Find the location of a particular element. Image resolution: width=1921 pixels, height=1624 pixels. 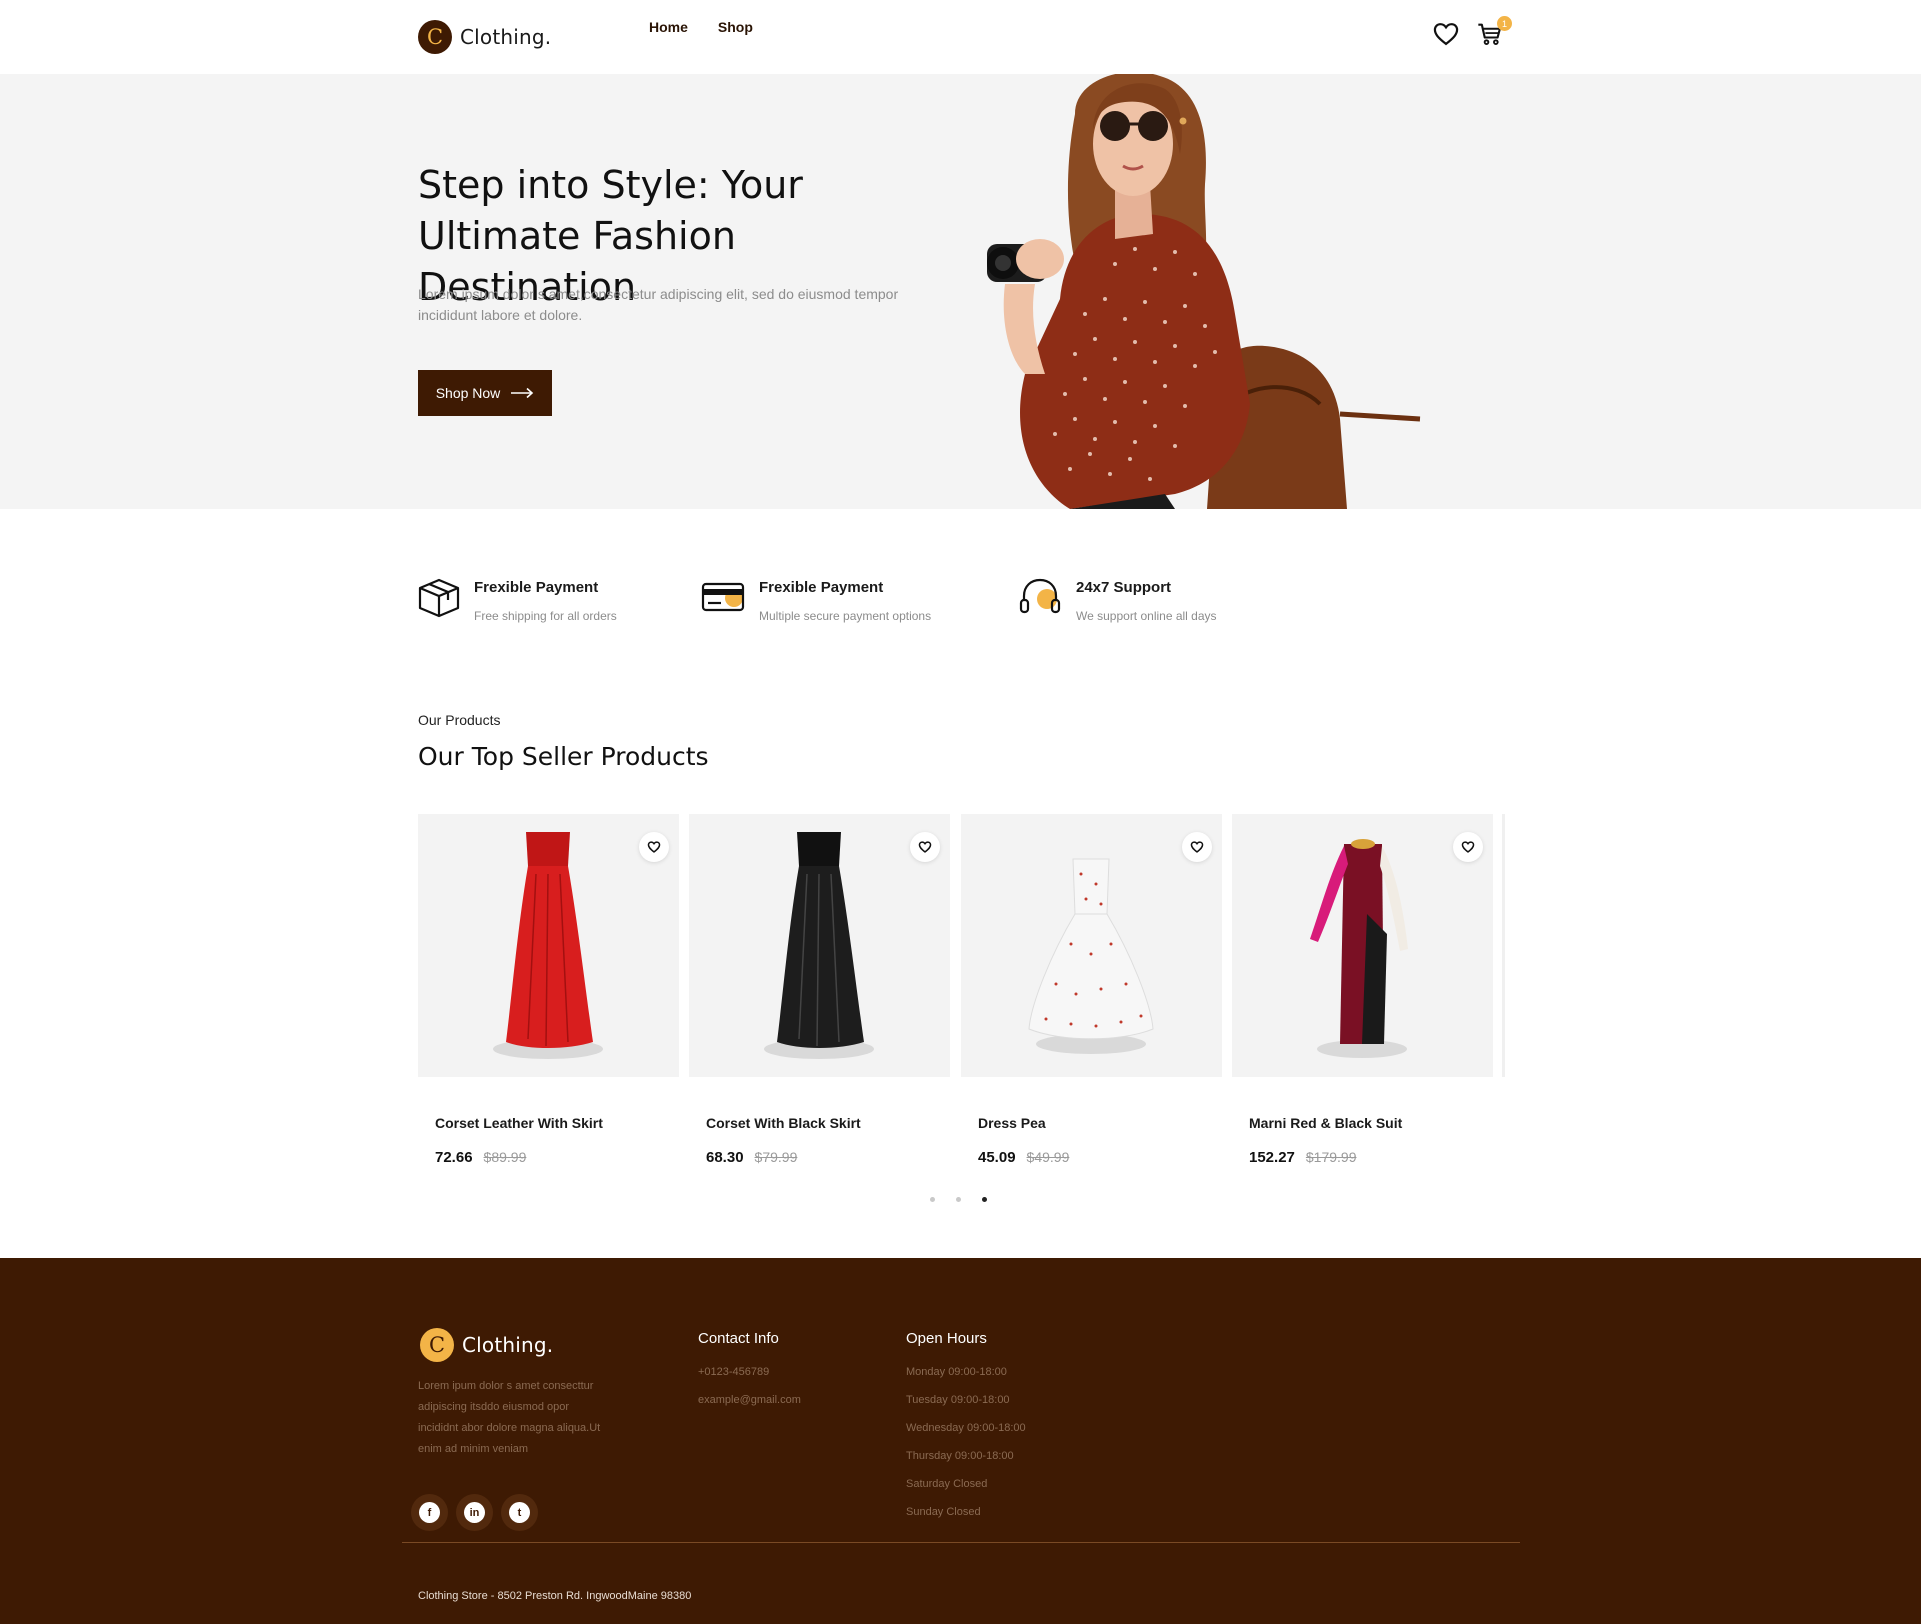

tumblr-link: t is located at coordinates (519, 1512).